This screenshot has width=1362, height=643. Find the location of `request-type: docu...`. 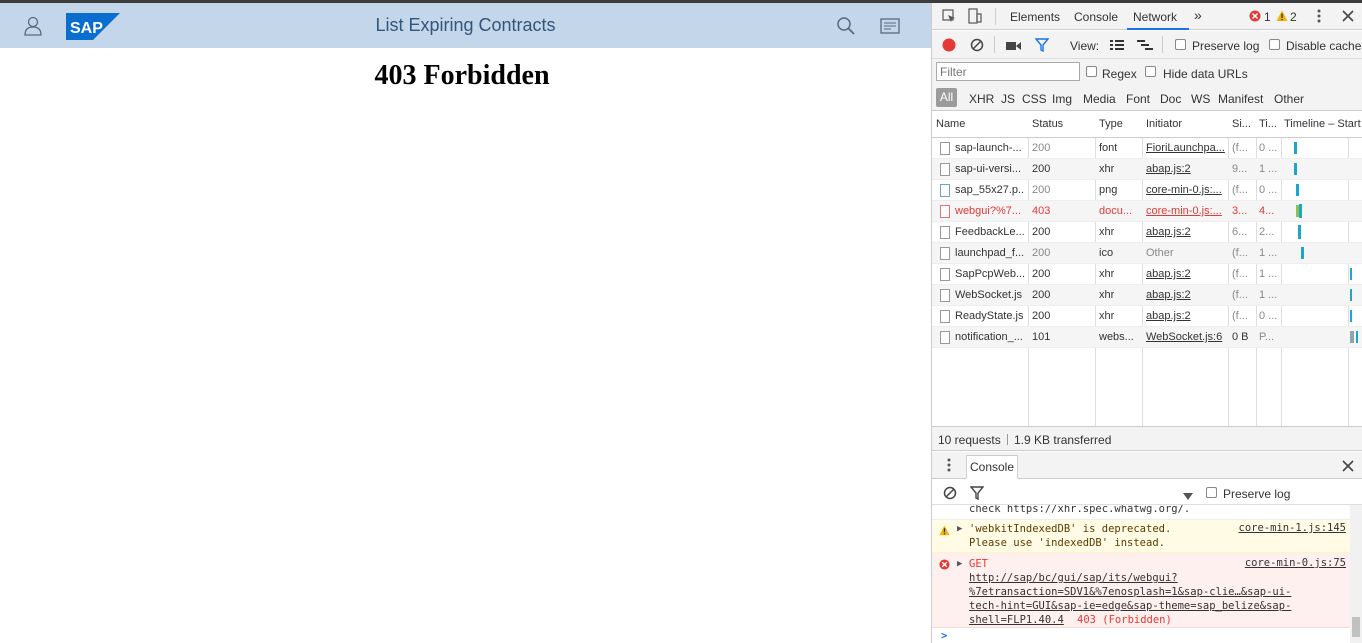

request-type: docu... is located at coordinates (1116, 211).